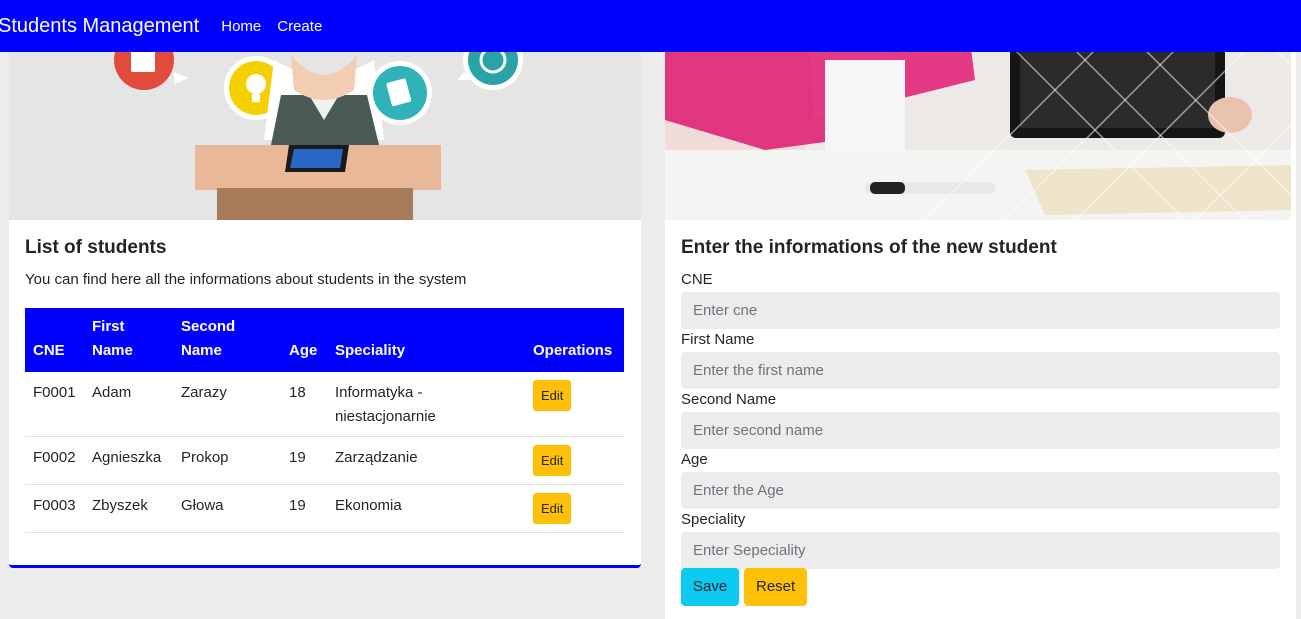 The image size is (1301, 619). Describe the element at coordinates (713, 519) in the screenshot. I see `speciality-label: Speciality` at that location.